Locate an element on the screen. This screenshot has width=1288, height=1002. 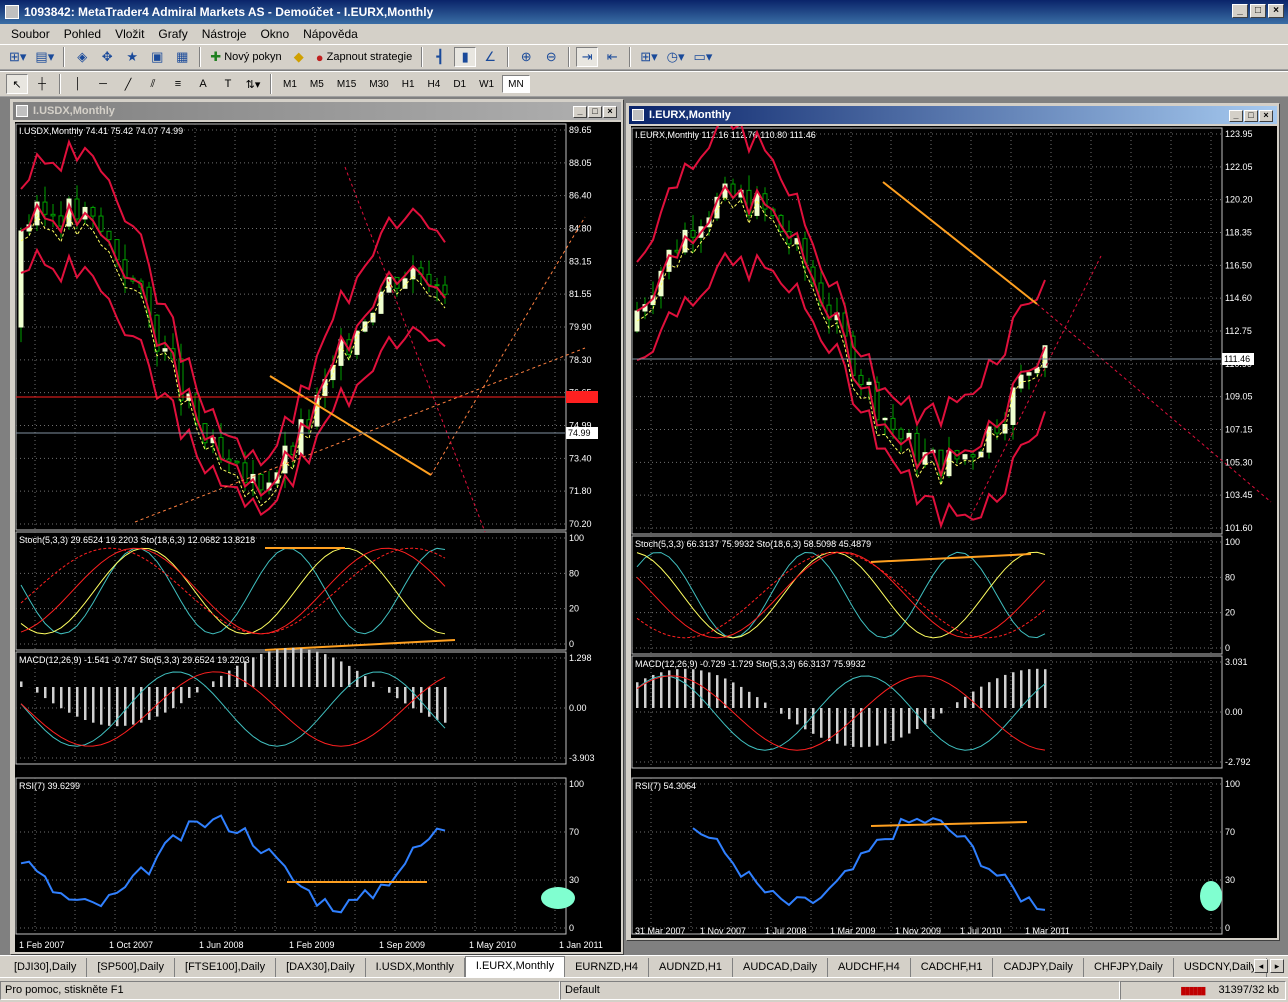
minimize-button: _ is located at coordinates (1240, 11).